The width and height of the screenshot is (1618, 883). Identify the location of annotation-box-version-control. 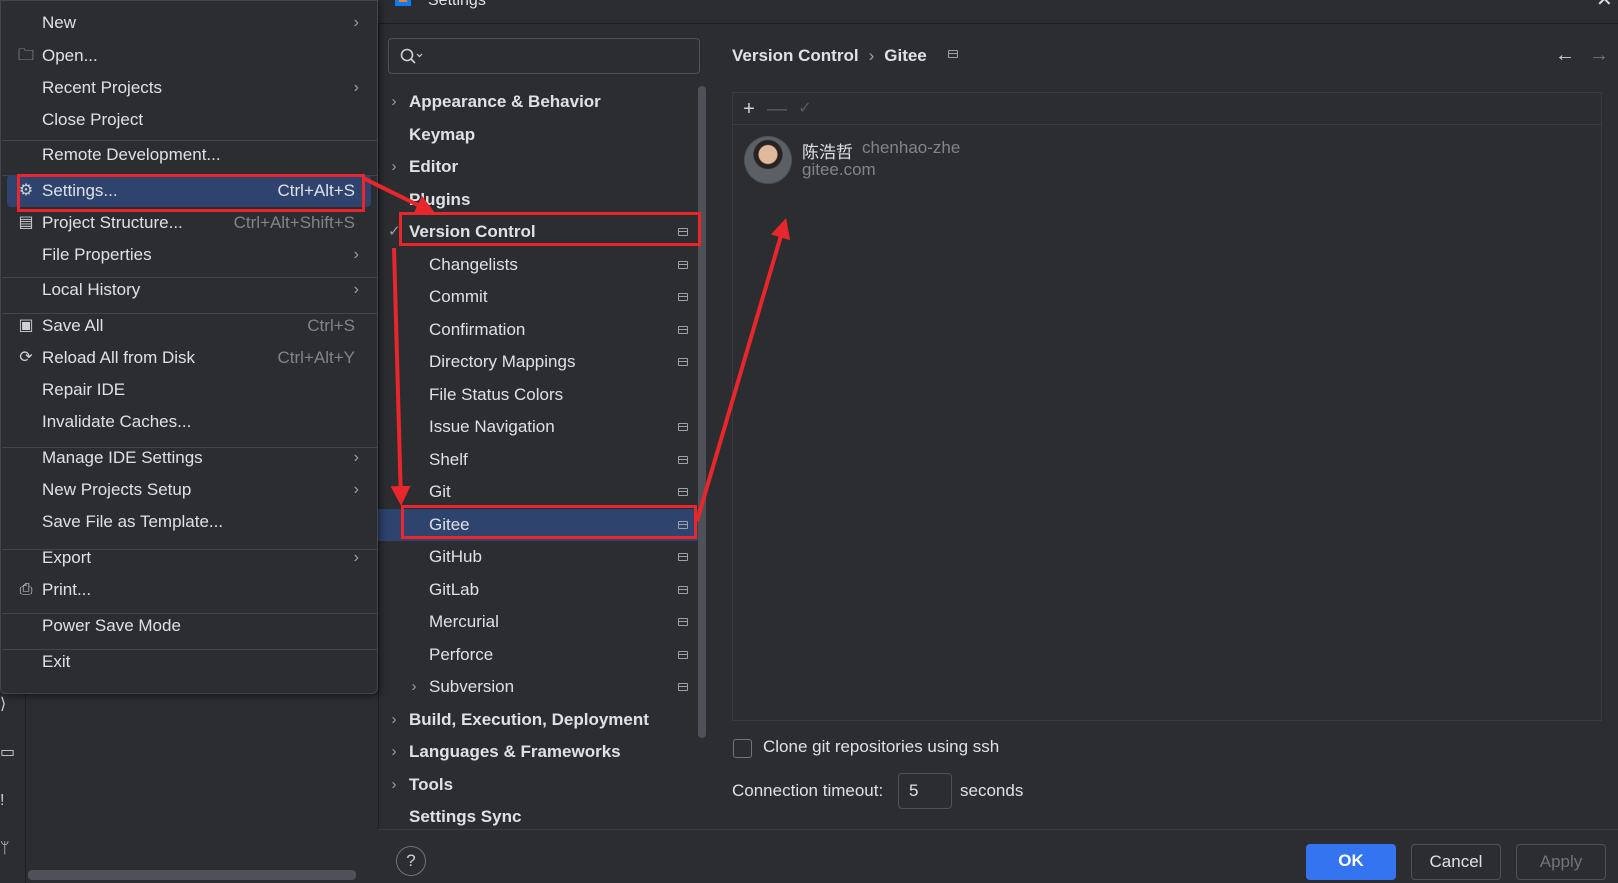
(550, 229).